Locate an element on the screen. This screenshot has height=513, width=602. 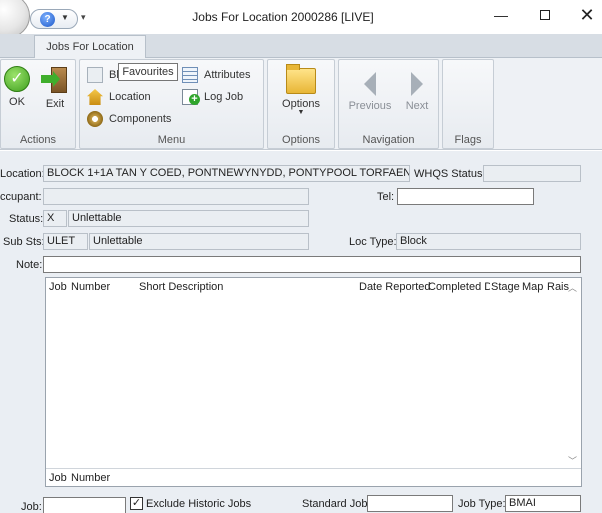
navigation-group-label: Navigation is located at coordinates (388, 140).